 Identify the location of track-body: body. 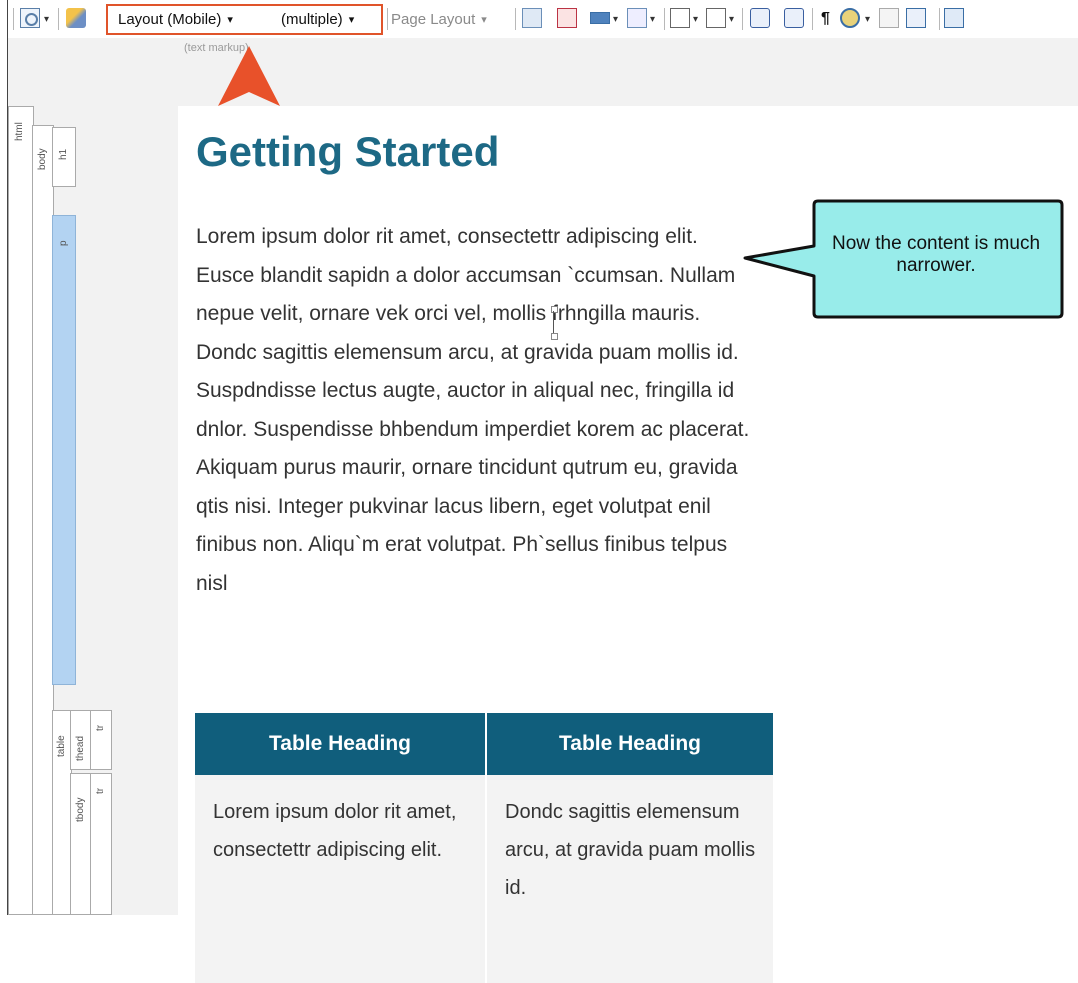
(43, 520).